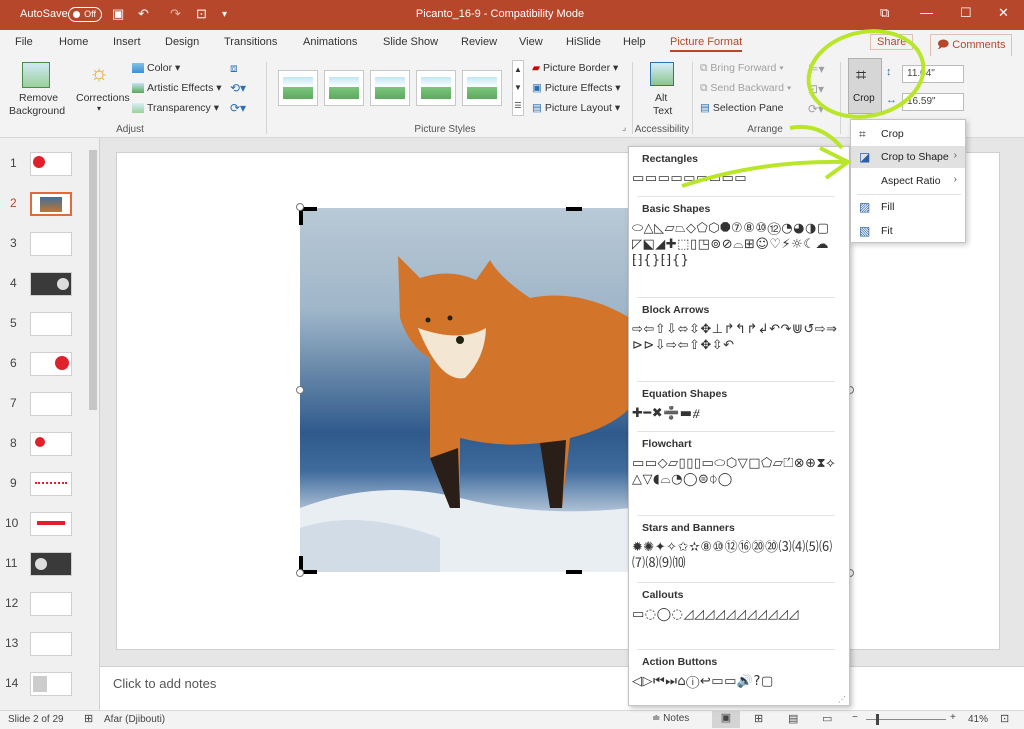  What do you see at coordinates (803, 108) in the screenshot?
I see `annotation-overlay` at bounding box center [803, 108].